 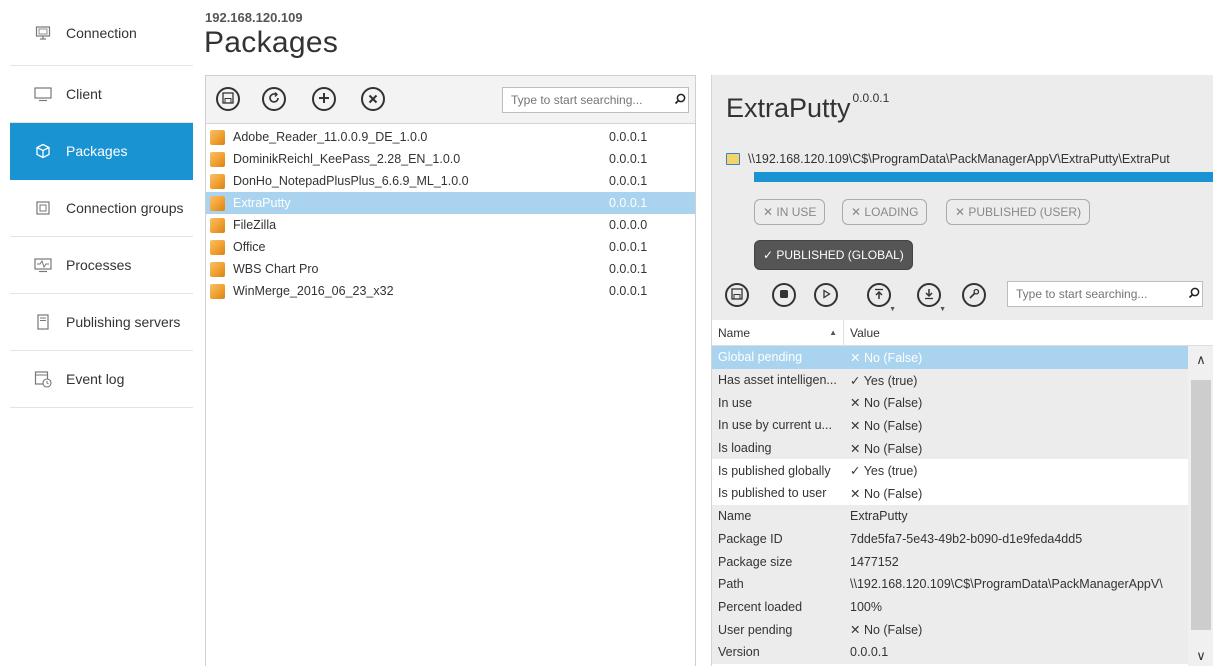 What do you see at coordinates (962, 403) in the screenshot?
I see `property-row: In use ✕ No (False)` at bounding box center [962, 403].